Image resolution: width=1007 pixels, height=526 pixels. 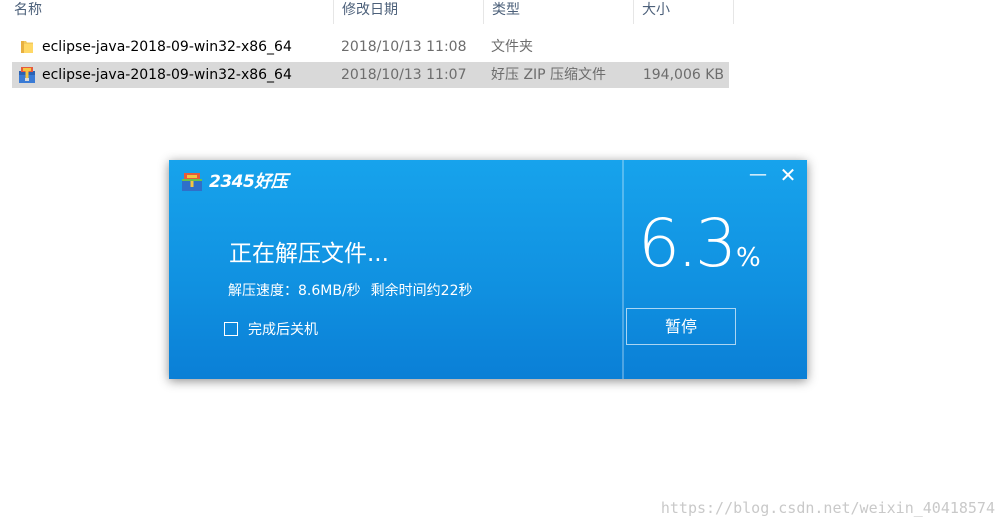 What do you see at coordinates (687, 243) in the screenshot?
I see `progress-value: 6.3` at bounding box center [687, 243].